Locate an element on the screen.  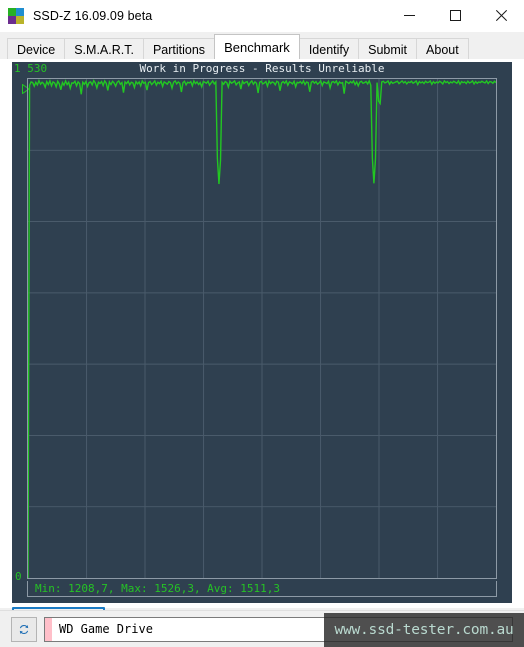
benchmark-stats-bar: Min: 1208,7, Max: 1526,3, Avg: 1511,3 is located at coordinates (262, 589).